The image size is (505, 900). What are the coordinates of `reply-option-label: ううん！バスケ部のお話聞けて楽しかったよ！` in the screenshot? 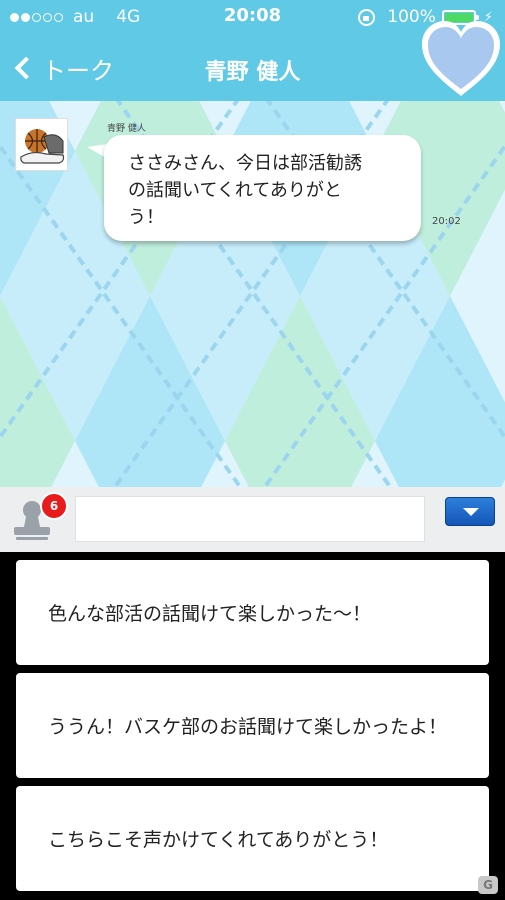 It's located at (248, 727).